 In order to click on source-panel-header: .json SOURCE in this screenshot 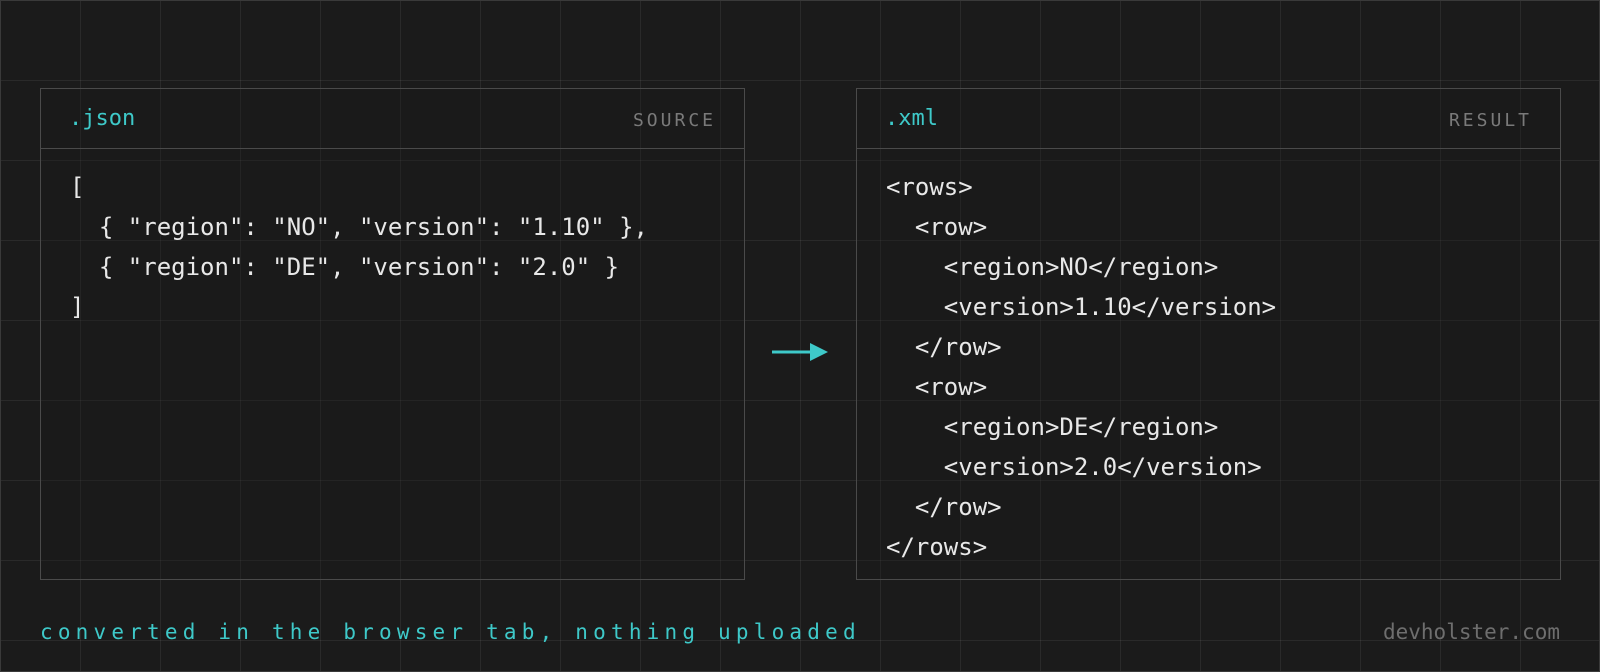, I will do `click(392, 119)`.